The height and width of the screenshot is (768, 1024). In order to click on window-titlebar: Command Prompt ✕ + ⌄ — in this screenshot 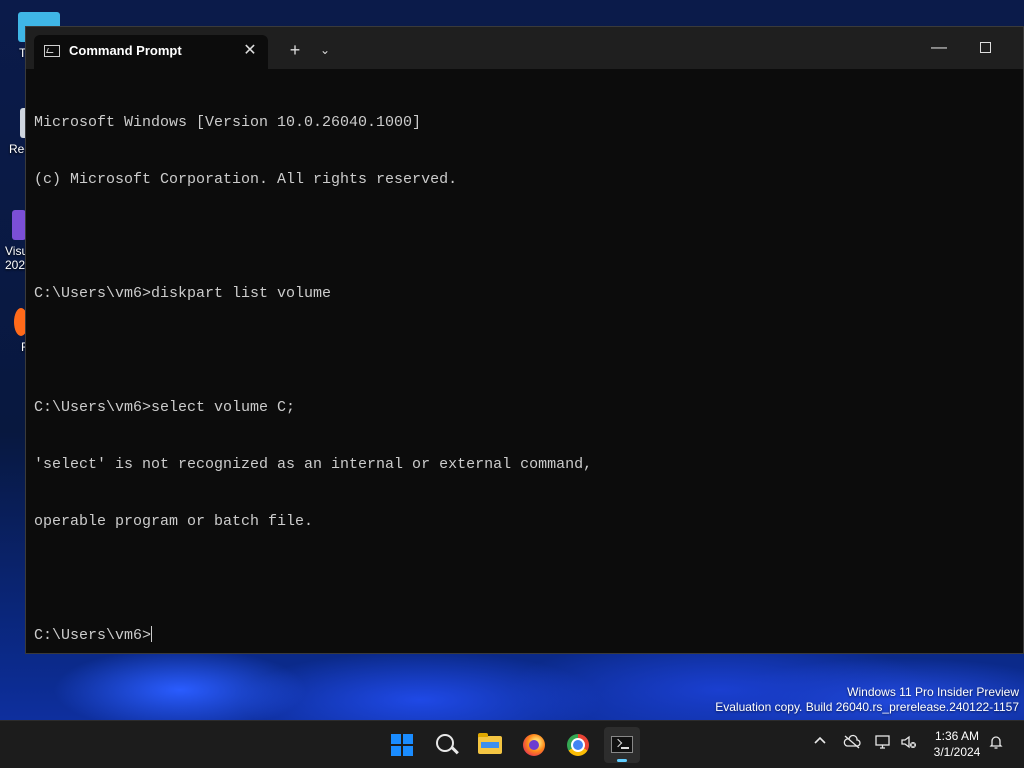, I will do `click(524, 48)`.